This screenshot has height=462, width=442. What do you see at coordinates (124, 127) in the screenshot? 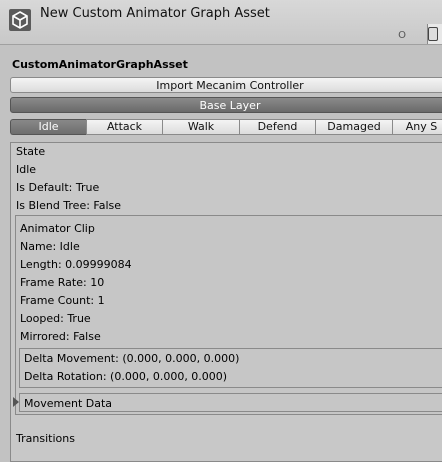
I see `tab-attack: Attack` at bounding box center [124, 127].